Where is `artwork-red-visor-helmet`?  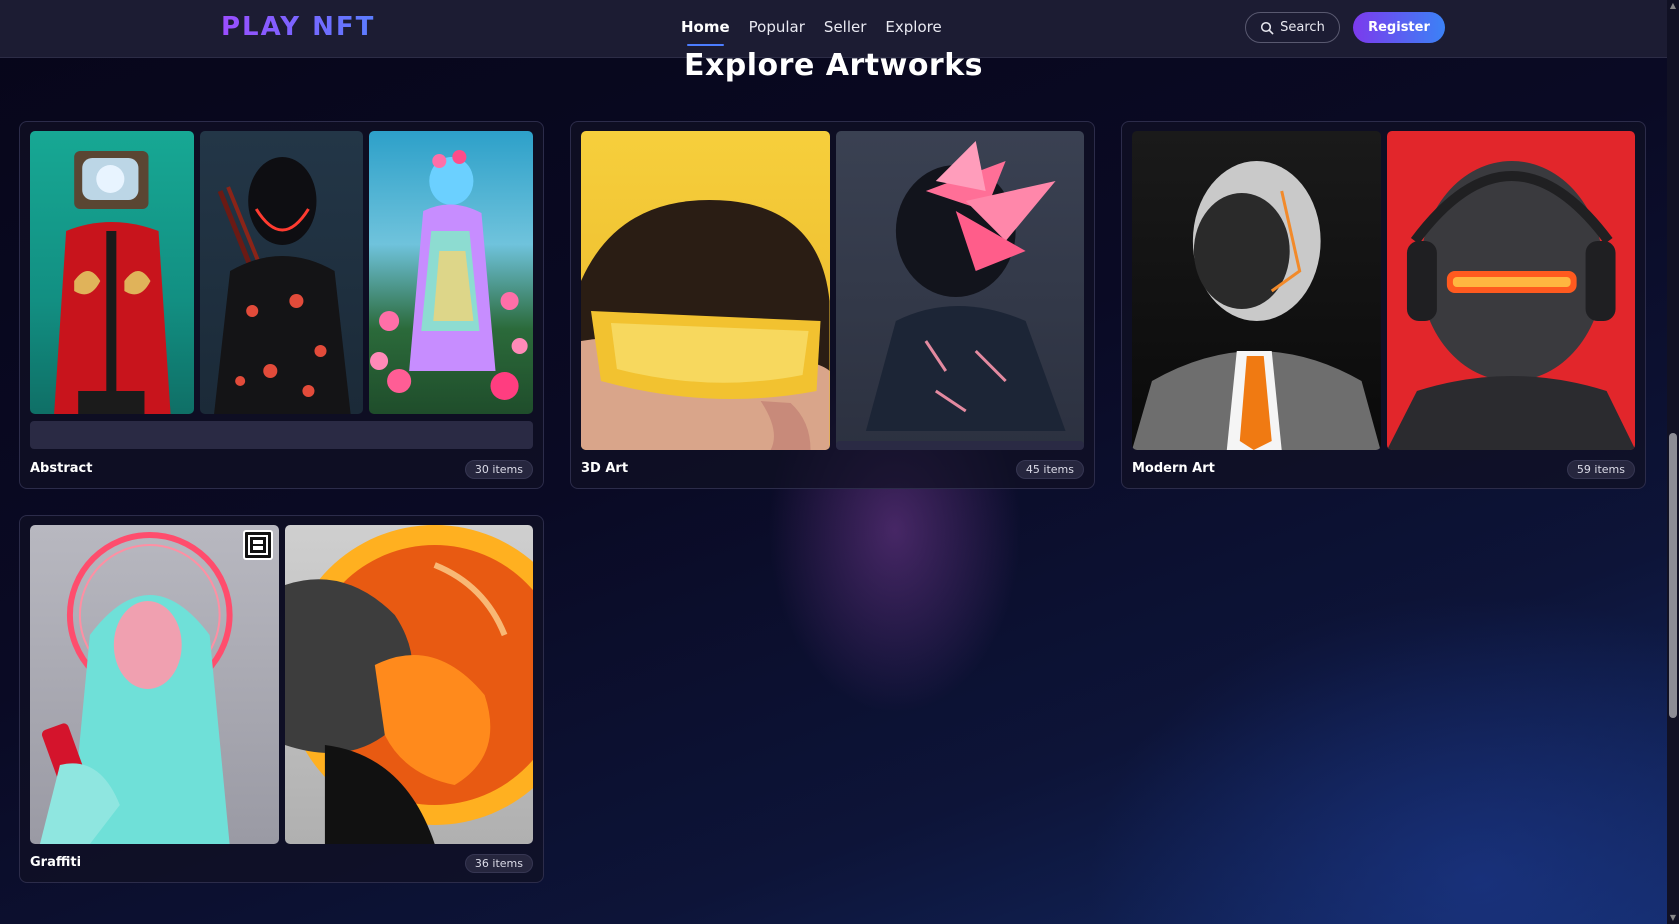
artwork-red-visor-helmet is located at coordinates (1510, 290).